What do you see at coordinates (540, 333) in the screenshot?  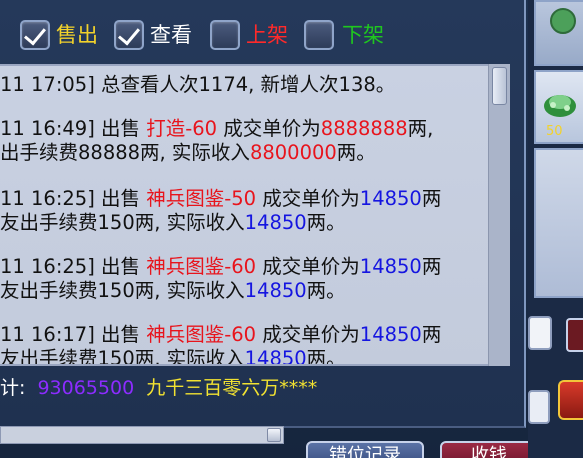 I see `price-input` at bounding box center [540, 333].